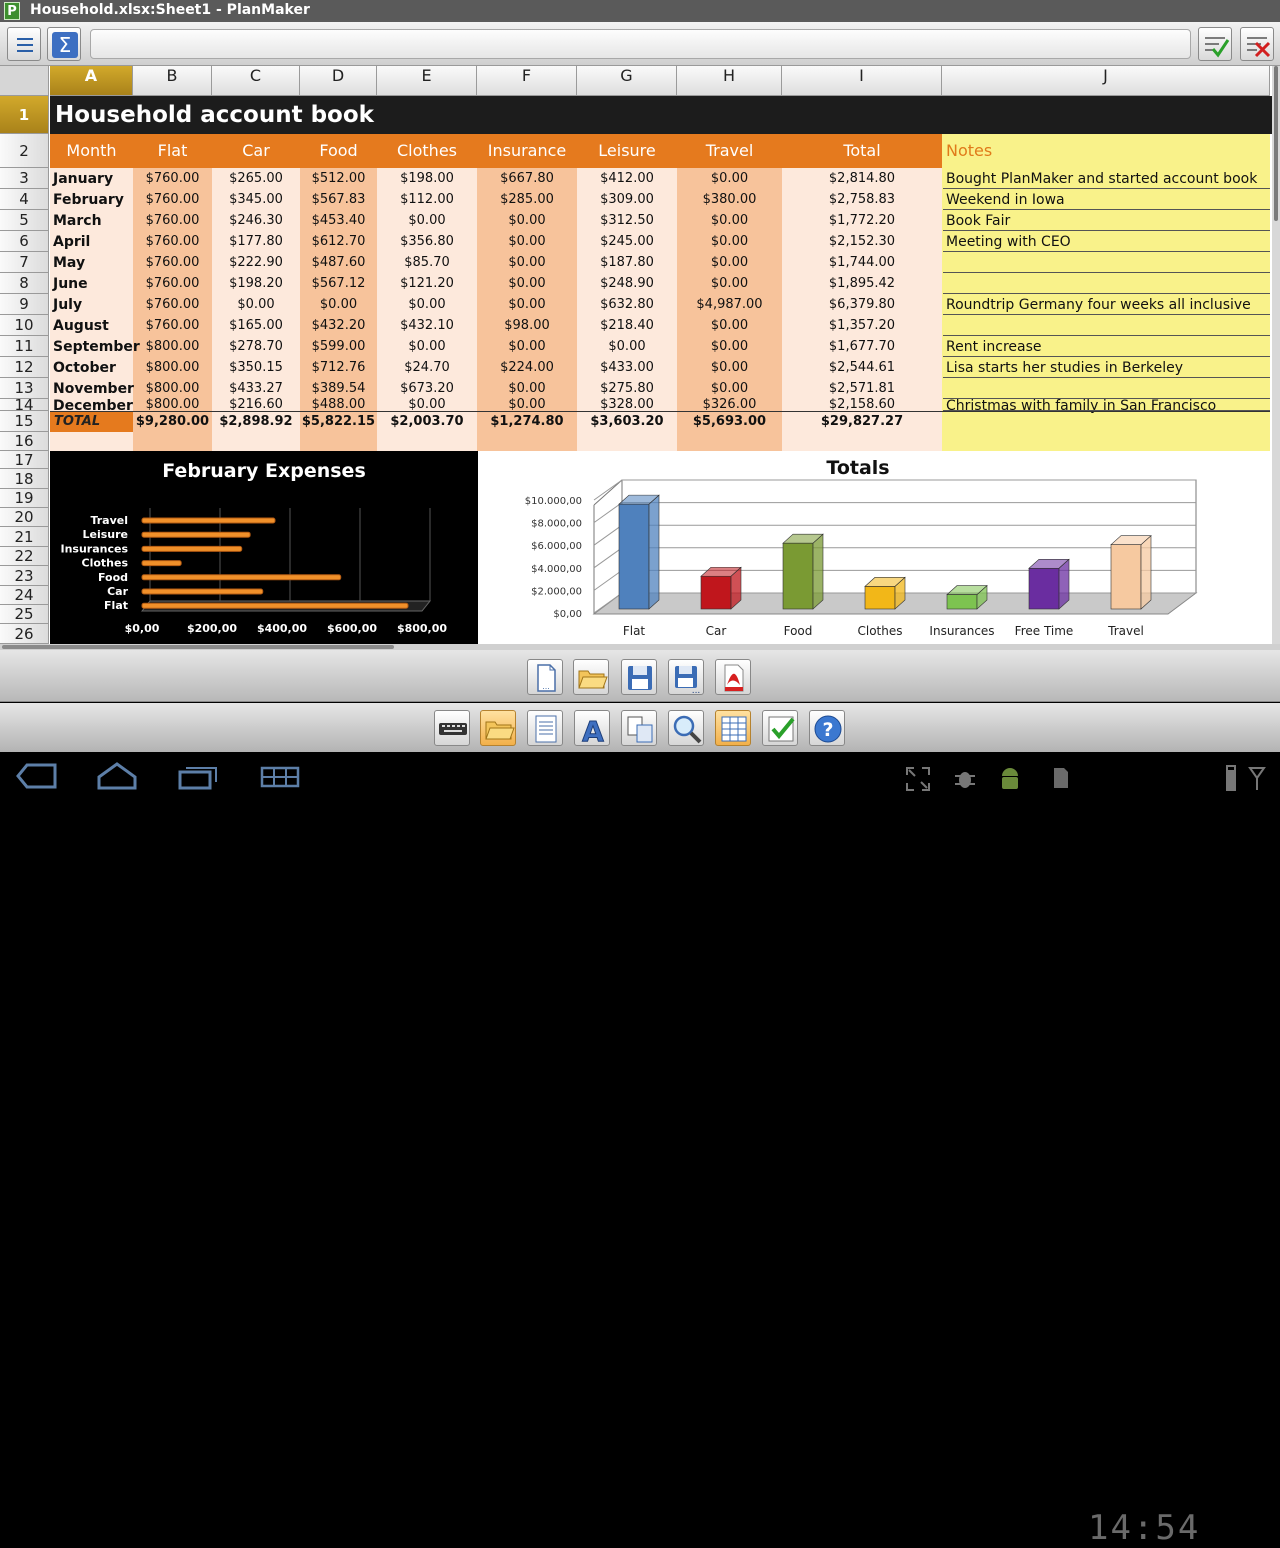 The width and height of the screenshot is (1280, 1548). I want to click on row-header-15: 15, so click(24, 421).